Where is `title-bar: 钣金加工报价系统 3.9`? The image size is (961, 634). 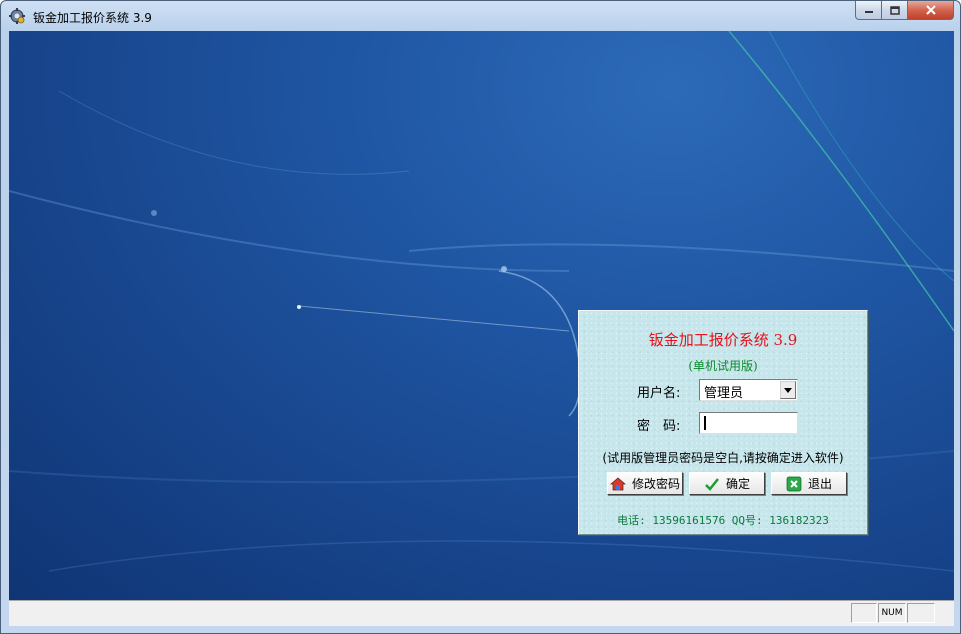
title-bar: 钣金加工报价系统 3.9 is located at coordinates (480, 16).